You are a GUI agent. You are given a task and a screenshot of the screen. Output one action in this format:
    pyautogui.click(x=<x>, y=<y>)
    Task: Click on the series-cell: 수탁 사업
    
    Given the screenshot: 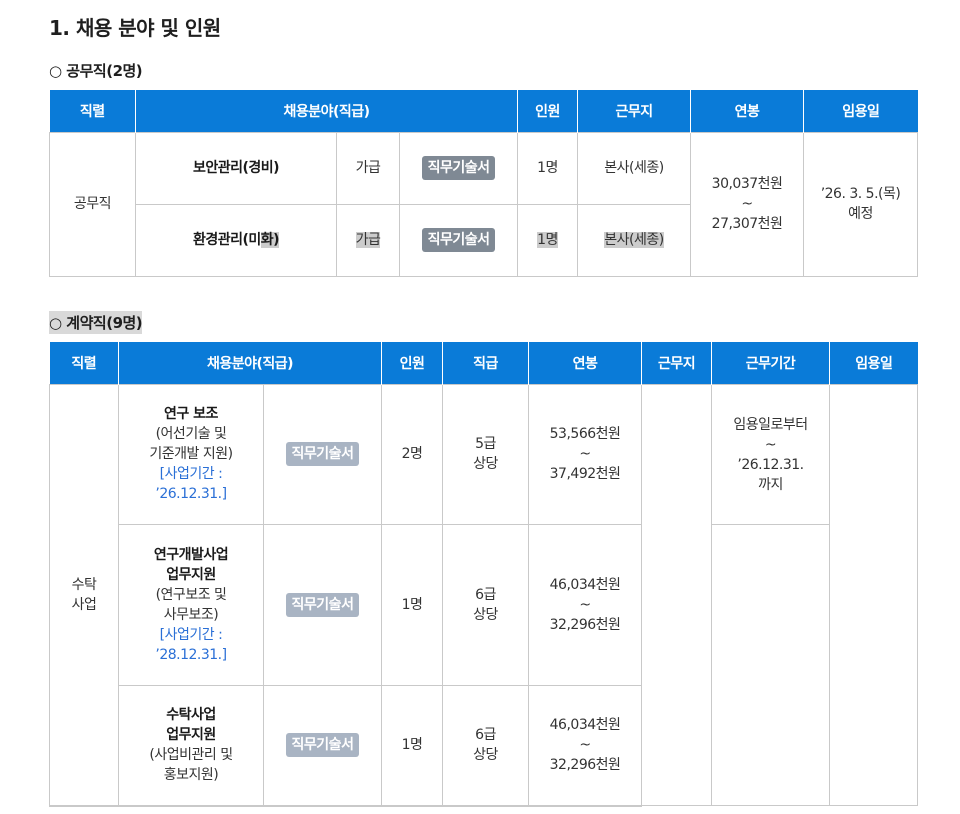 What is the action you would take?
    pyautogui.click(x=84, y=594)
    